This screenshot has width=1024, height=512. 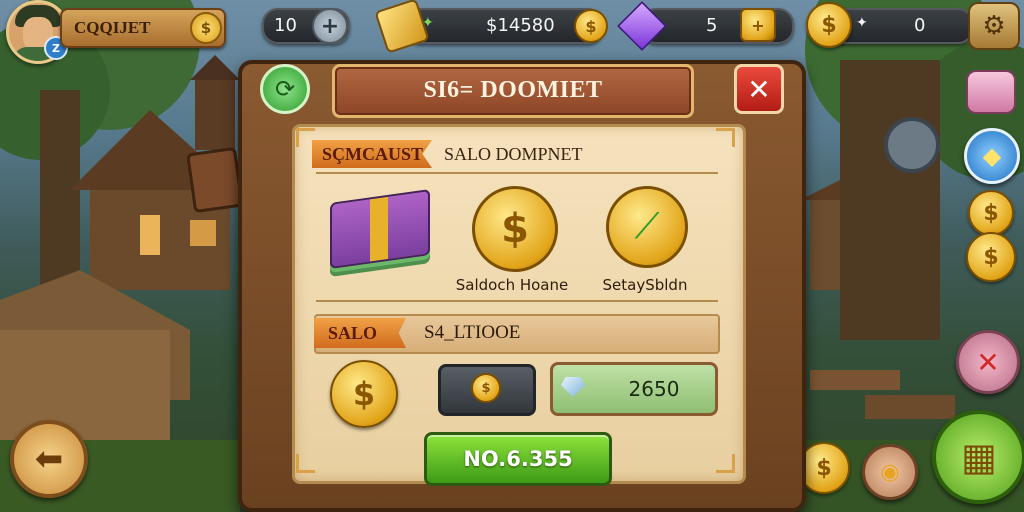 I want to click on item-label: SetaySbldn, so click(x=645, y=285).